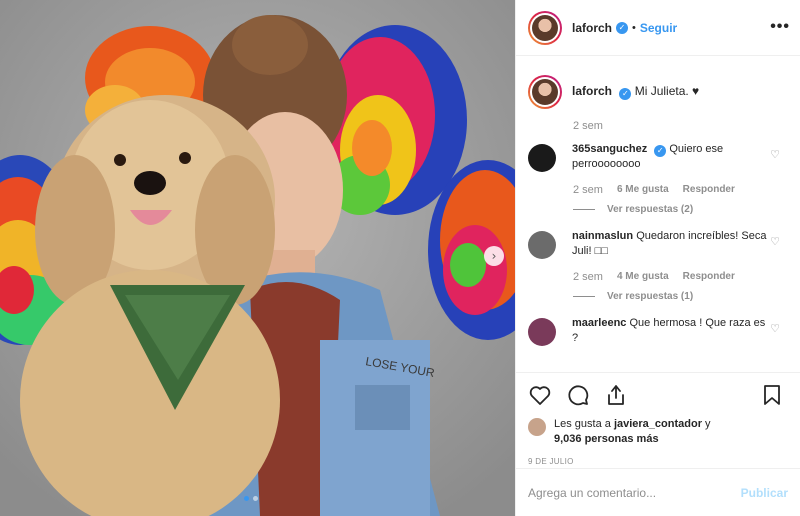 The image size is (800, 516). I want to click on author-avatar, so click(545, 27).